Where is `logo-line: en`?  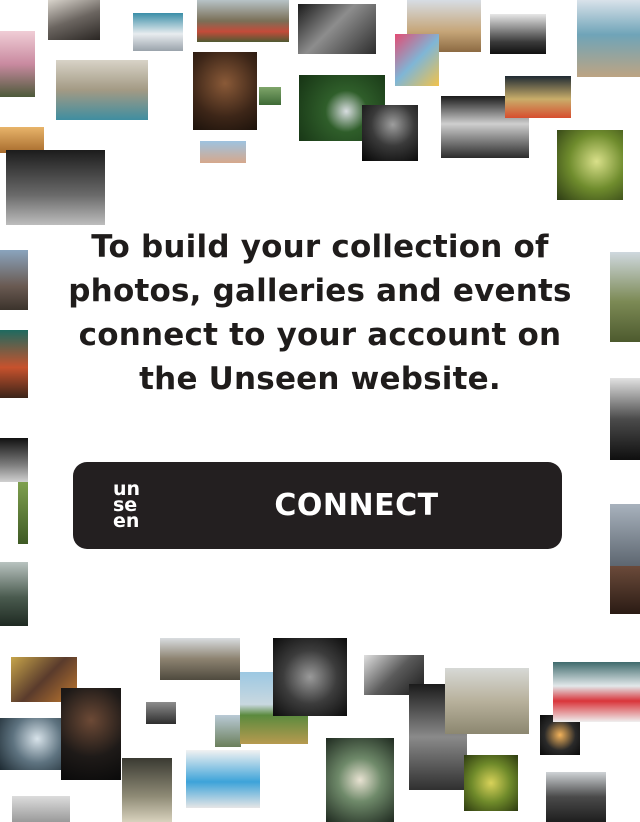 logo-line: en is located at coordinates (126, 521).